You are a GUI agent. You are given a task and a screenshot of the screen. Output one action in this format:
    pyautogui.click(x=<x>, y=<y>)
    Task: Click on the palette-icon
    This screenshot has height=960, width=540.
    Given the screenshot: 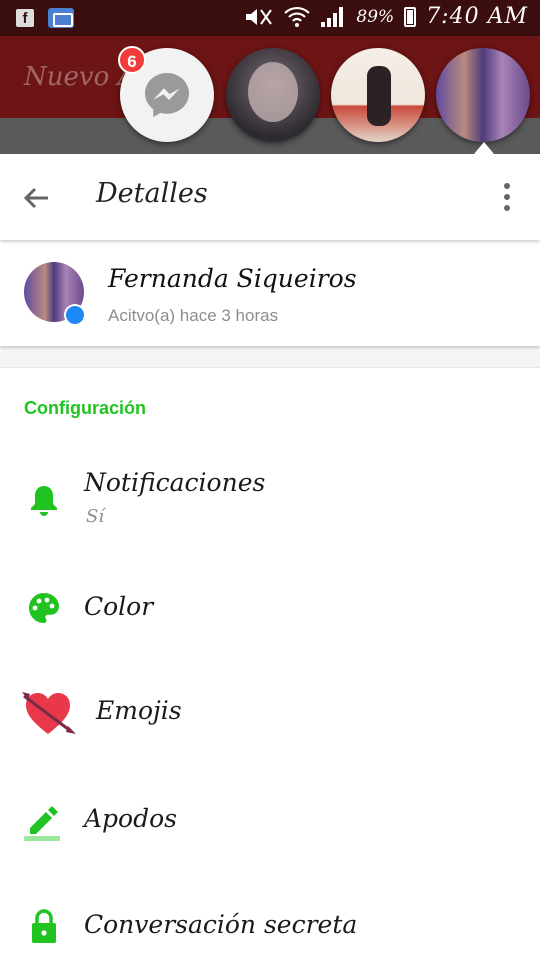 What is the action you would take?
    pyautogui.click(x=44, y=608)
    